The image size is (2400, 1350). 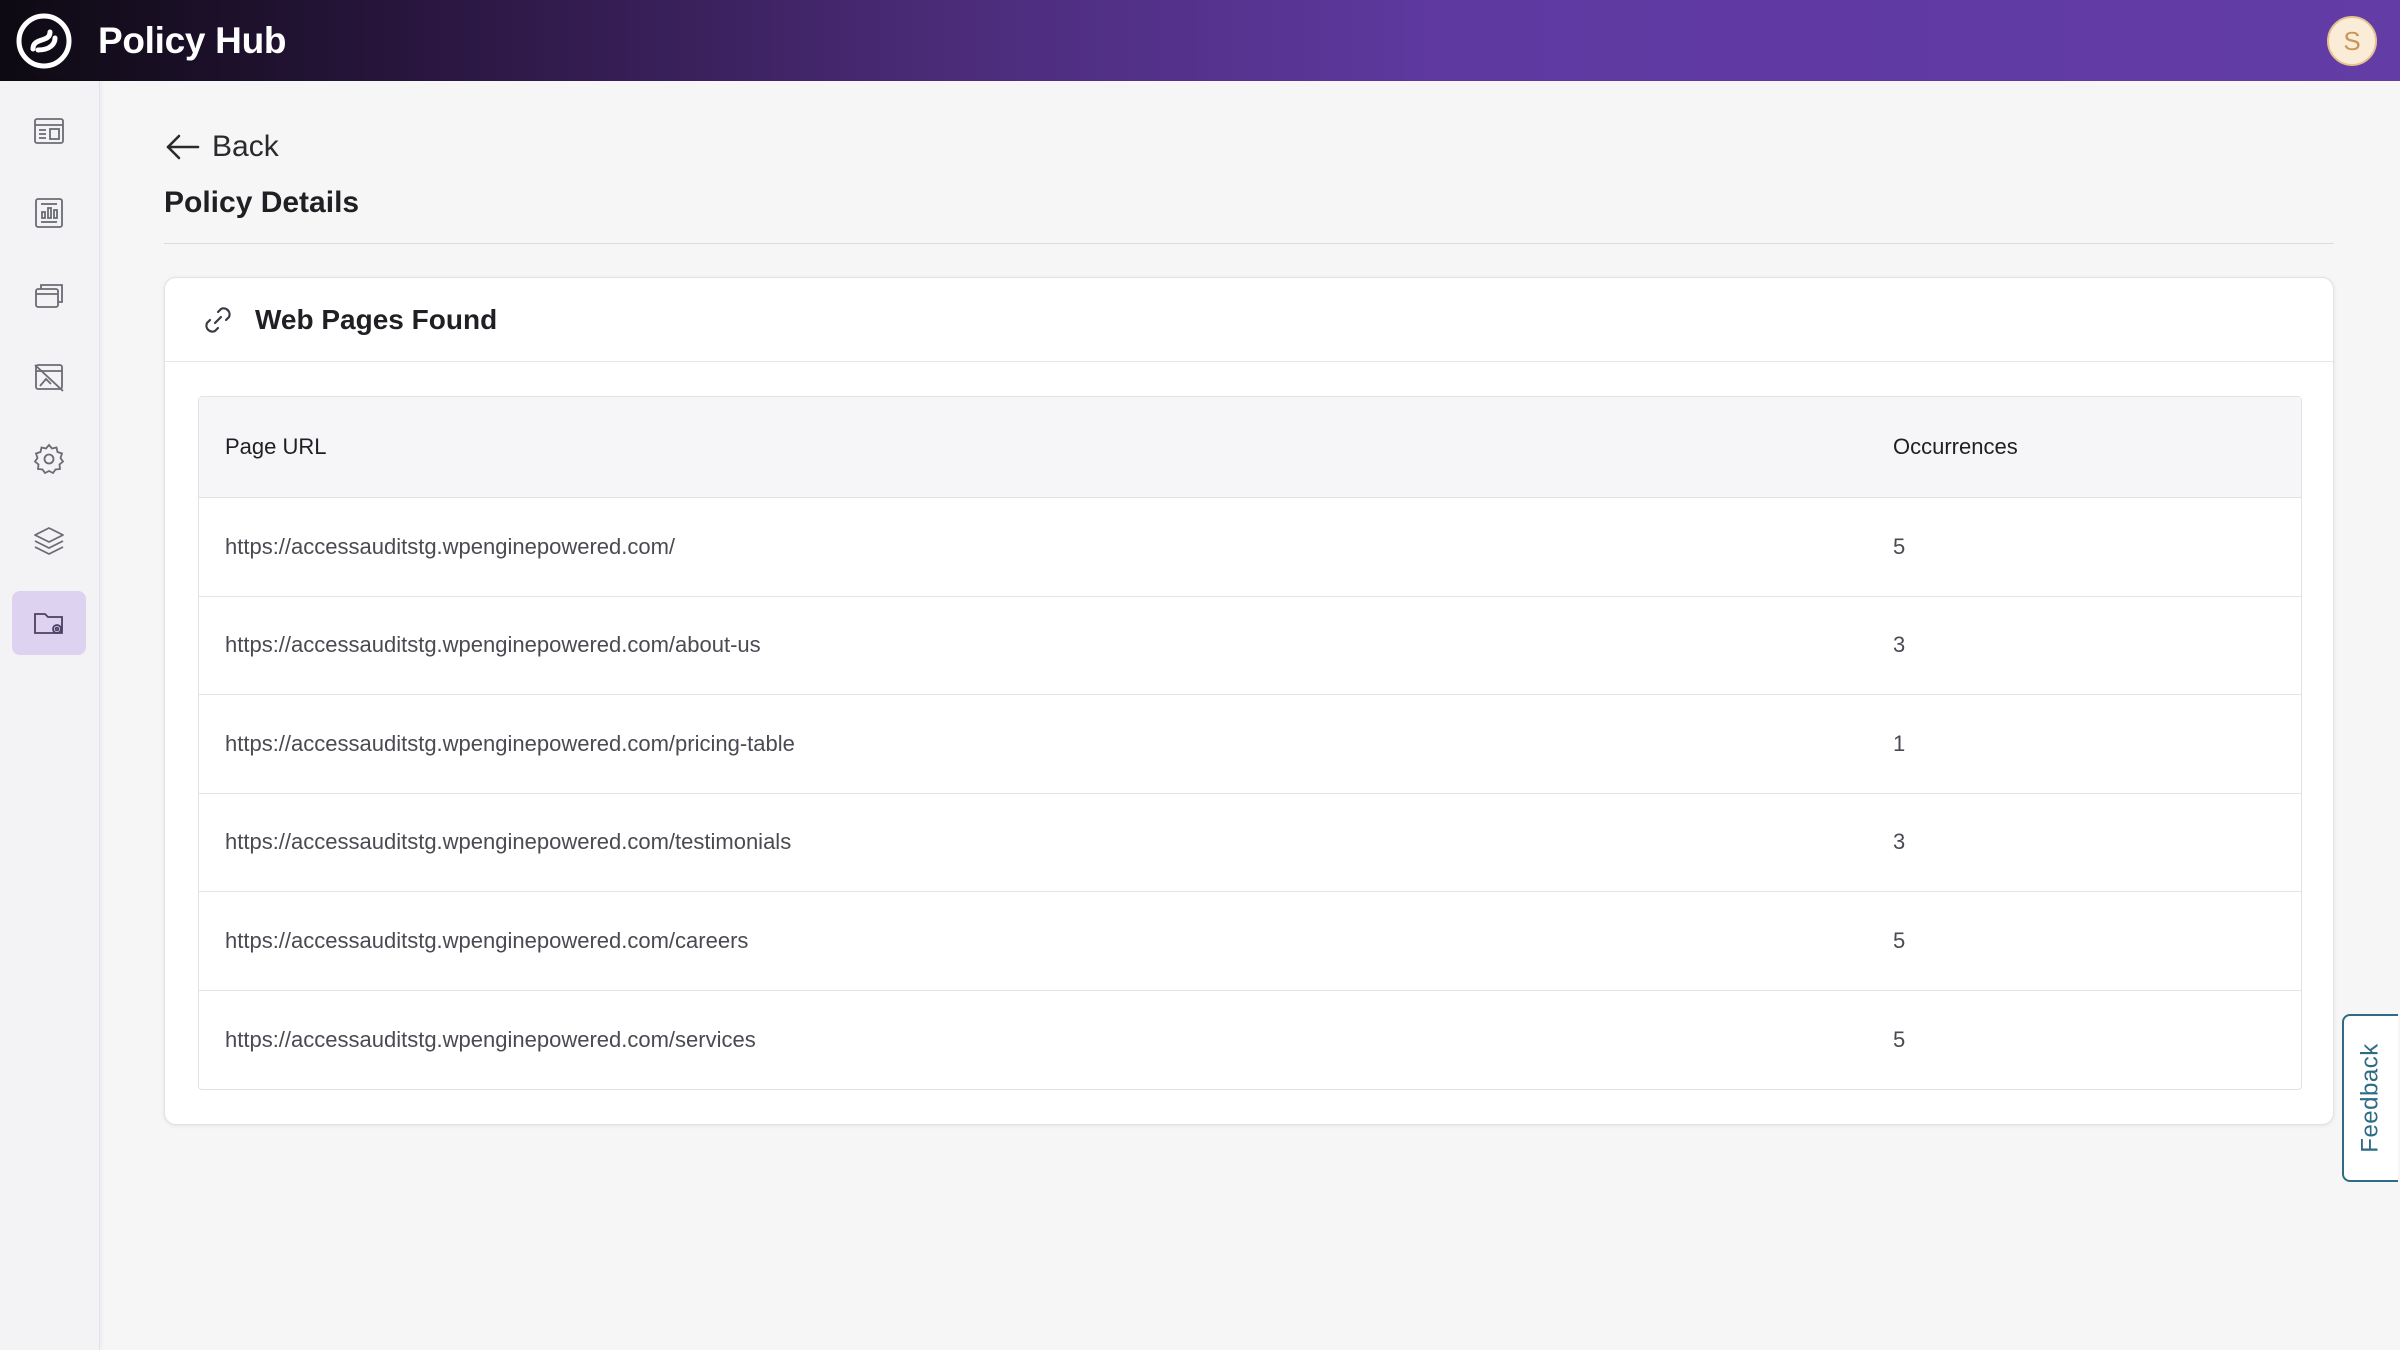 I want to click on back-label: Back, so click(x=245, y=146).